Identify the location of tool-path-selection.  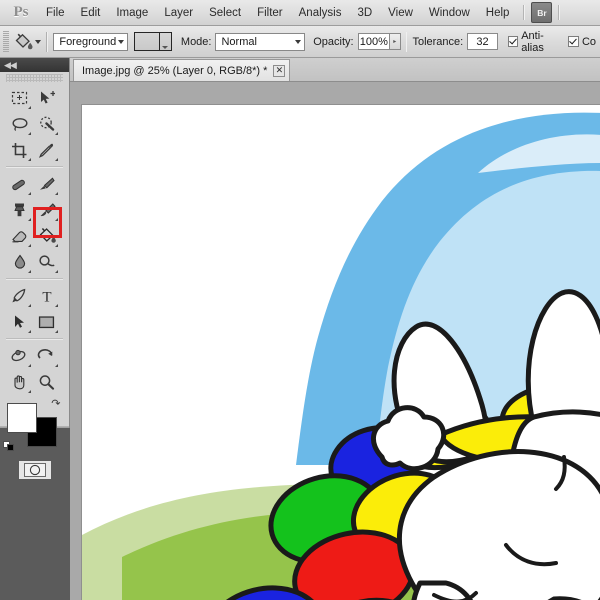
(19, 322).